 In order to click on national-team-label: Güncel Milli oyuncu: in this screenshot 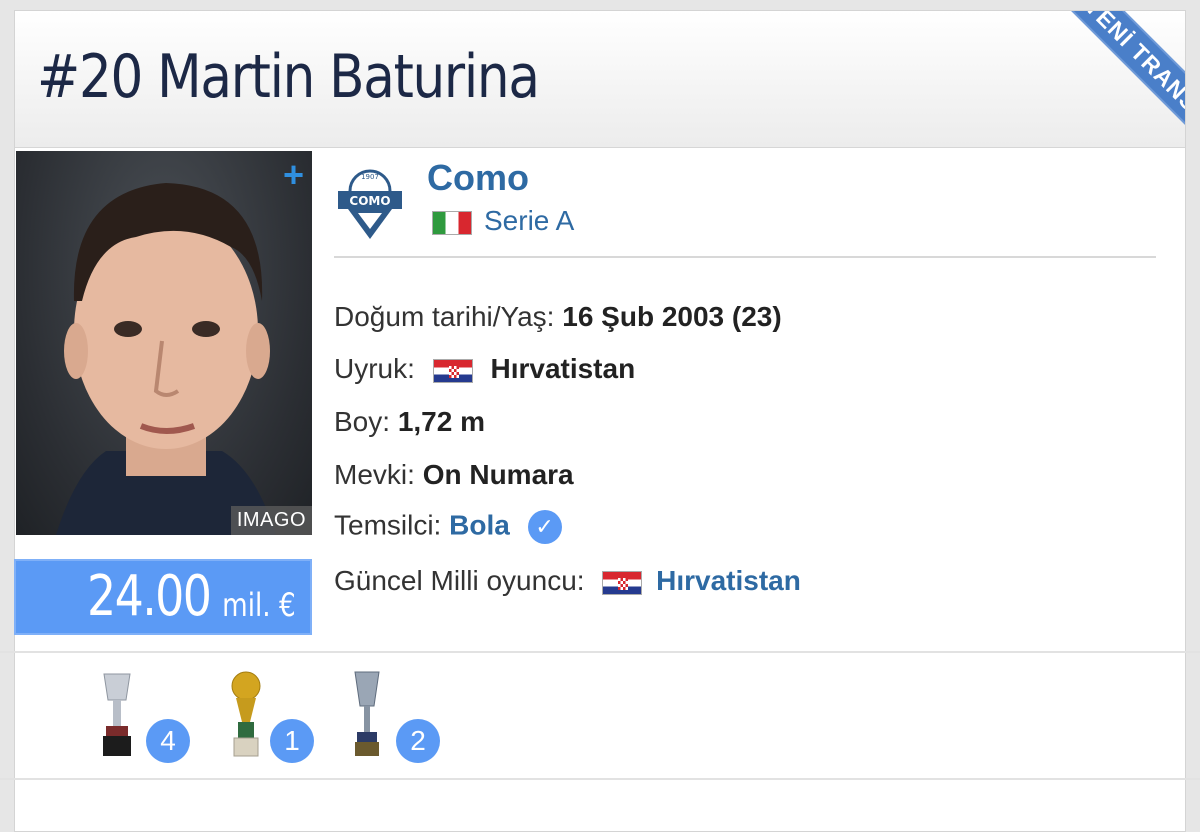, I will do `click(459, 580)`.